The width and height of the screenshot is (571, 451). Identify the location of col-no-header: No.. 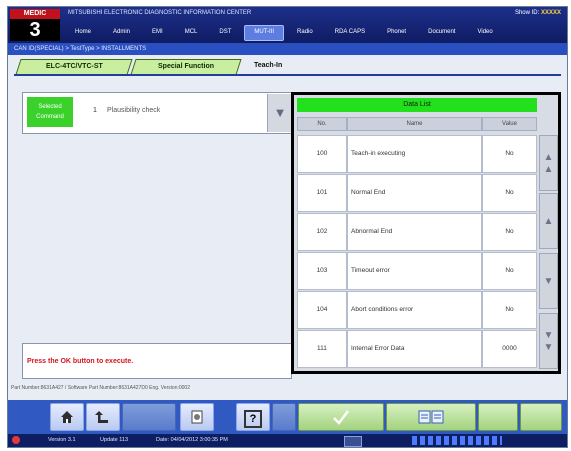
(322, 124).